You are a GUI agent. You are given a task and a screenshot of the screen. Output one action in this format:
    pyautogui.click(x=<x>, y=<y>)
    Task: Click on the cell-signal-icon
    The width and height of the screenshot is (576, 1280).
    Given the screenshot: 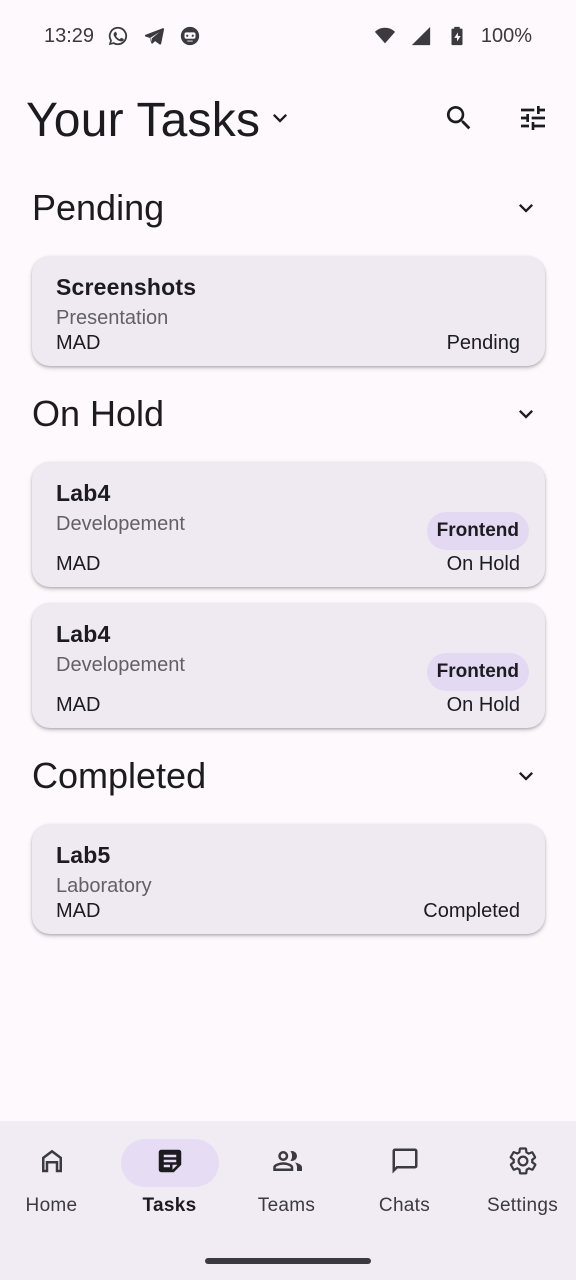 What is the action you would take?
    pyautogui.click(x=421, y=36)
    